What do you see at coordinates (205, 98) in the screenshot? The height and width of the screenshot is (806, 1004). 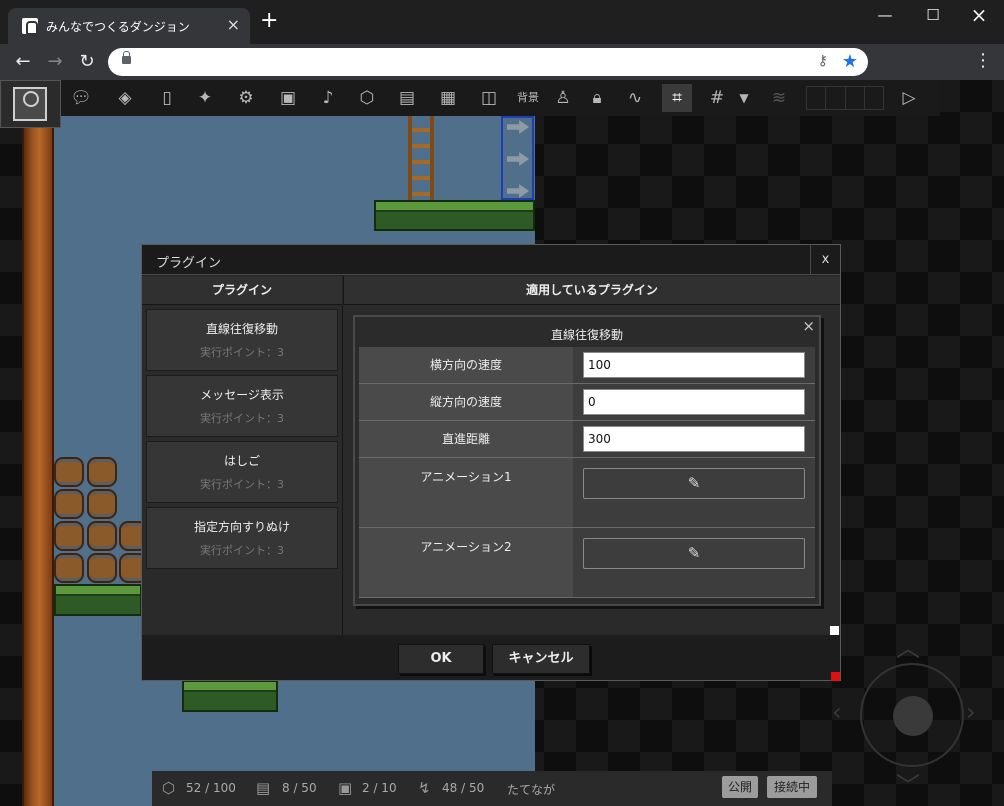 I see `gamepad-icon: ✦` at bounding box center [205, 98].